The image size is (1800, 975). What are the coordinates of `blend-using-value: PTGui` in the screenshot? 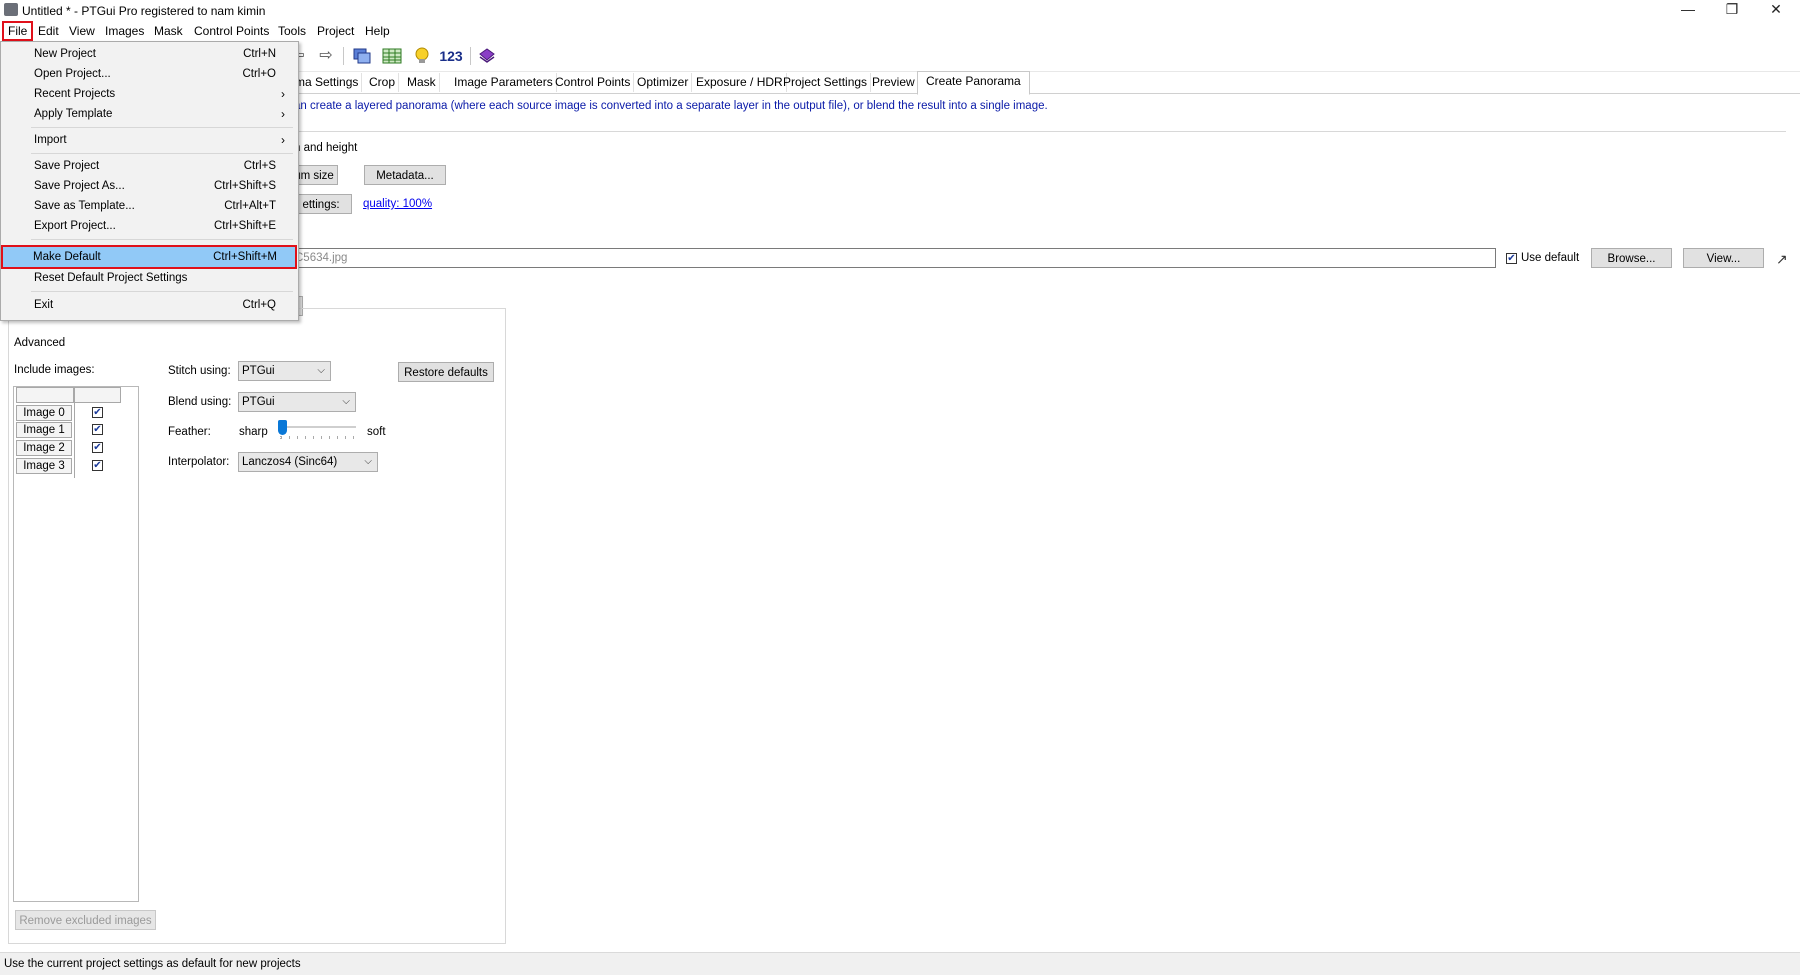 It's located at (258, 402).